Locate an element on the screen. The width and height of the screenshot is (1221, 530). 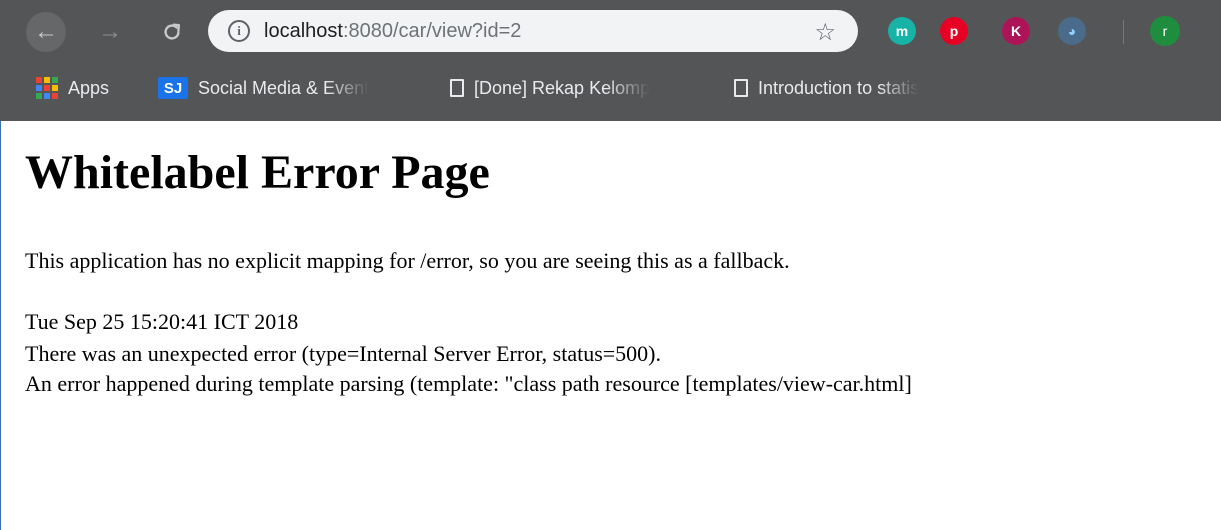
k-extension-icon: K is located at coordinates (1016, 31).